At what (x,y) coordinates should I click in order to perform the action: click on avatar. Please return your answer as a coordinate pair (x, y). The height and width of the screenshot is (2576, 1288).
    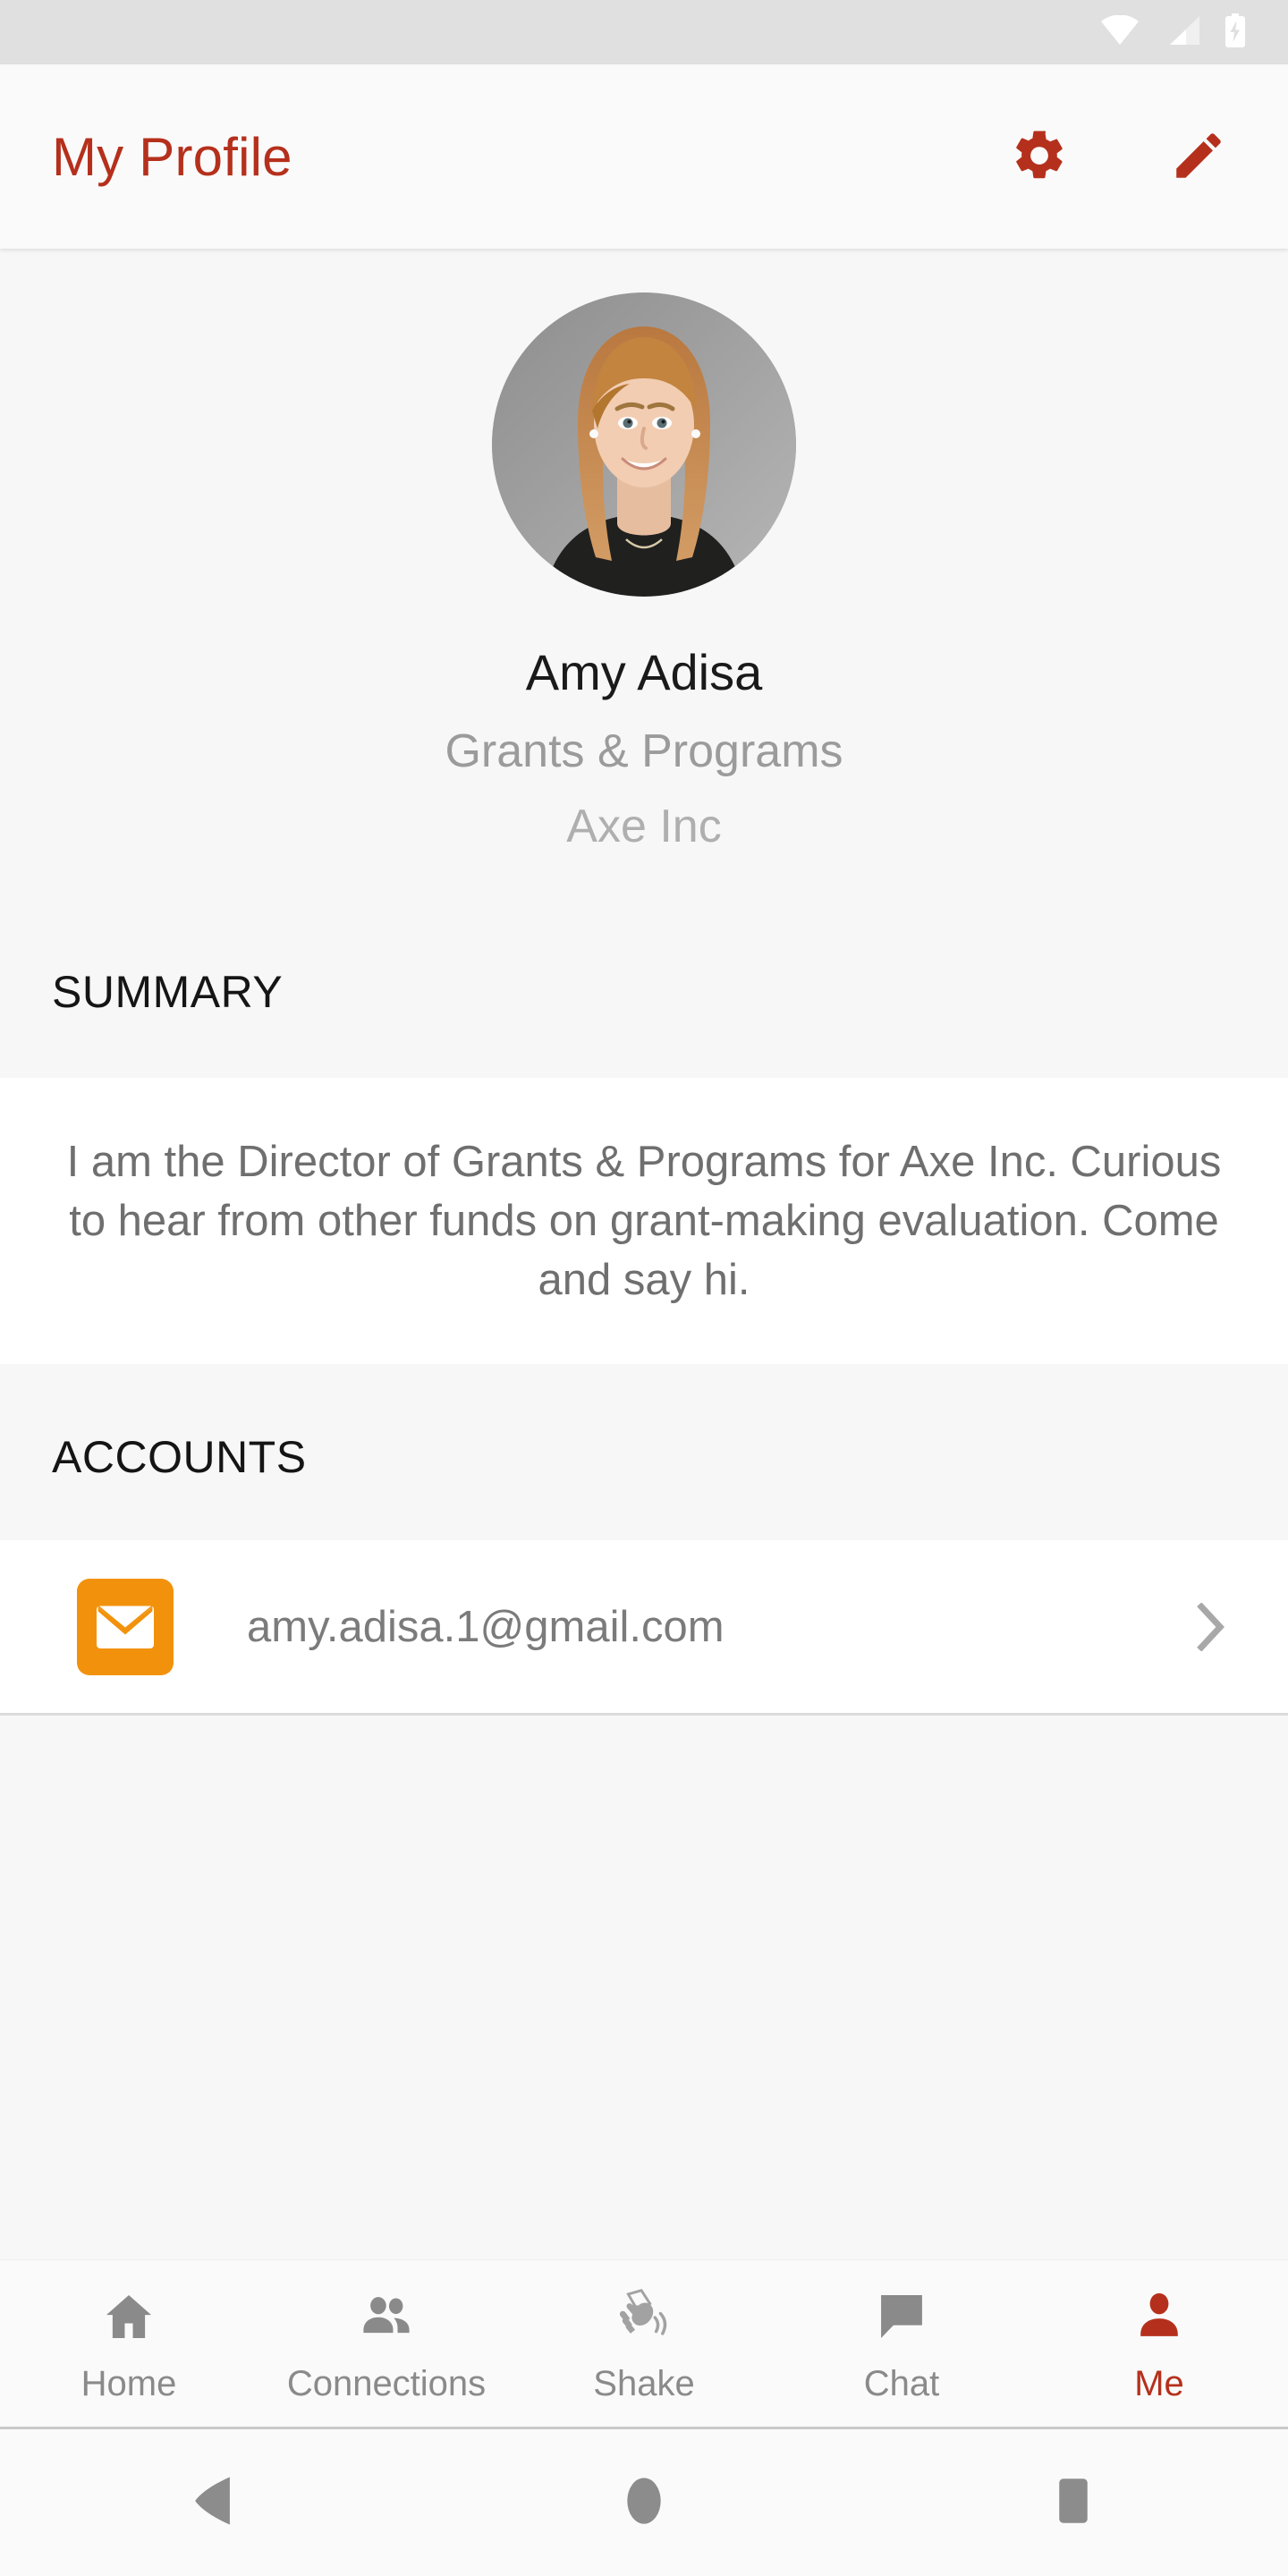
    Looking at the image, I should click on (644, 444).